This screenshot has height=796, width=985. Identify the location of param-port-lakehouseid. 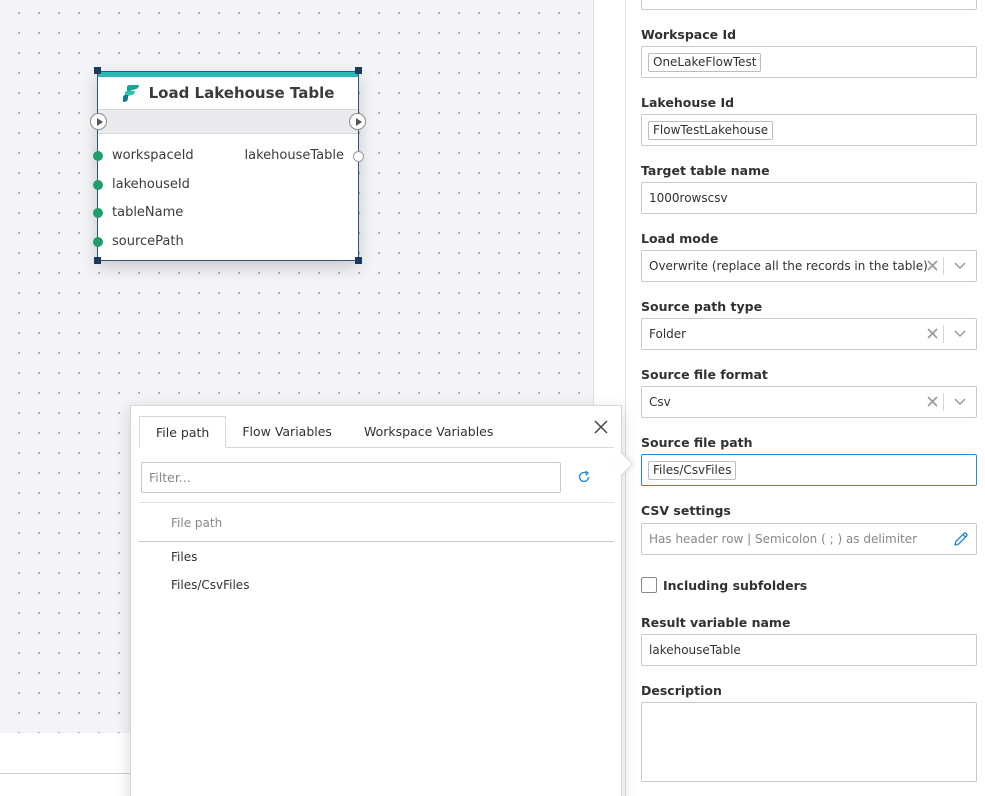
(98, 185).